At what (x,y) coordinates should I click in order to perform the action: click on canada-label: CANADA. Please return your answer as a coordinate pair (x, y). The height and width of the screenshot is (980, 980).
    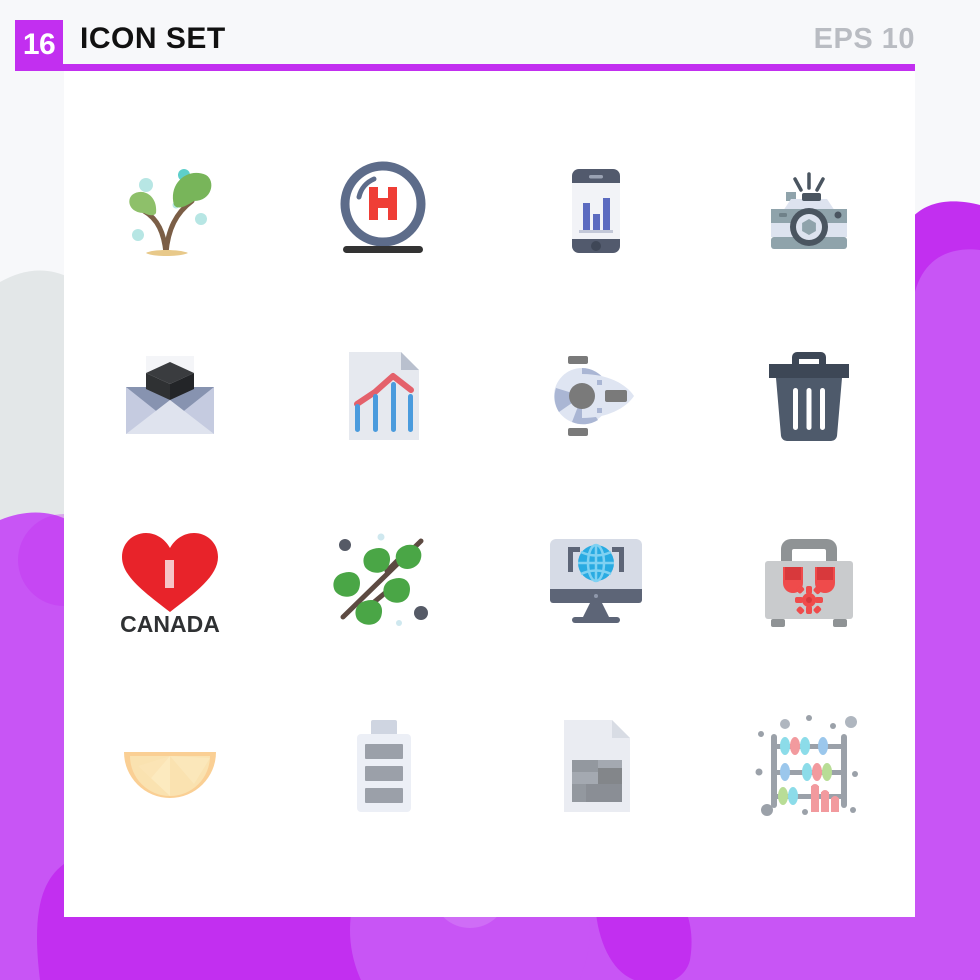
    Looking at the image, I should click on (171, 623).